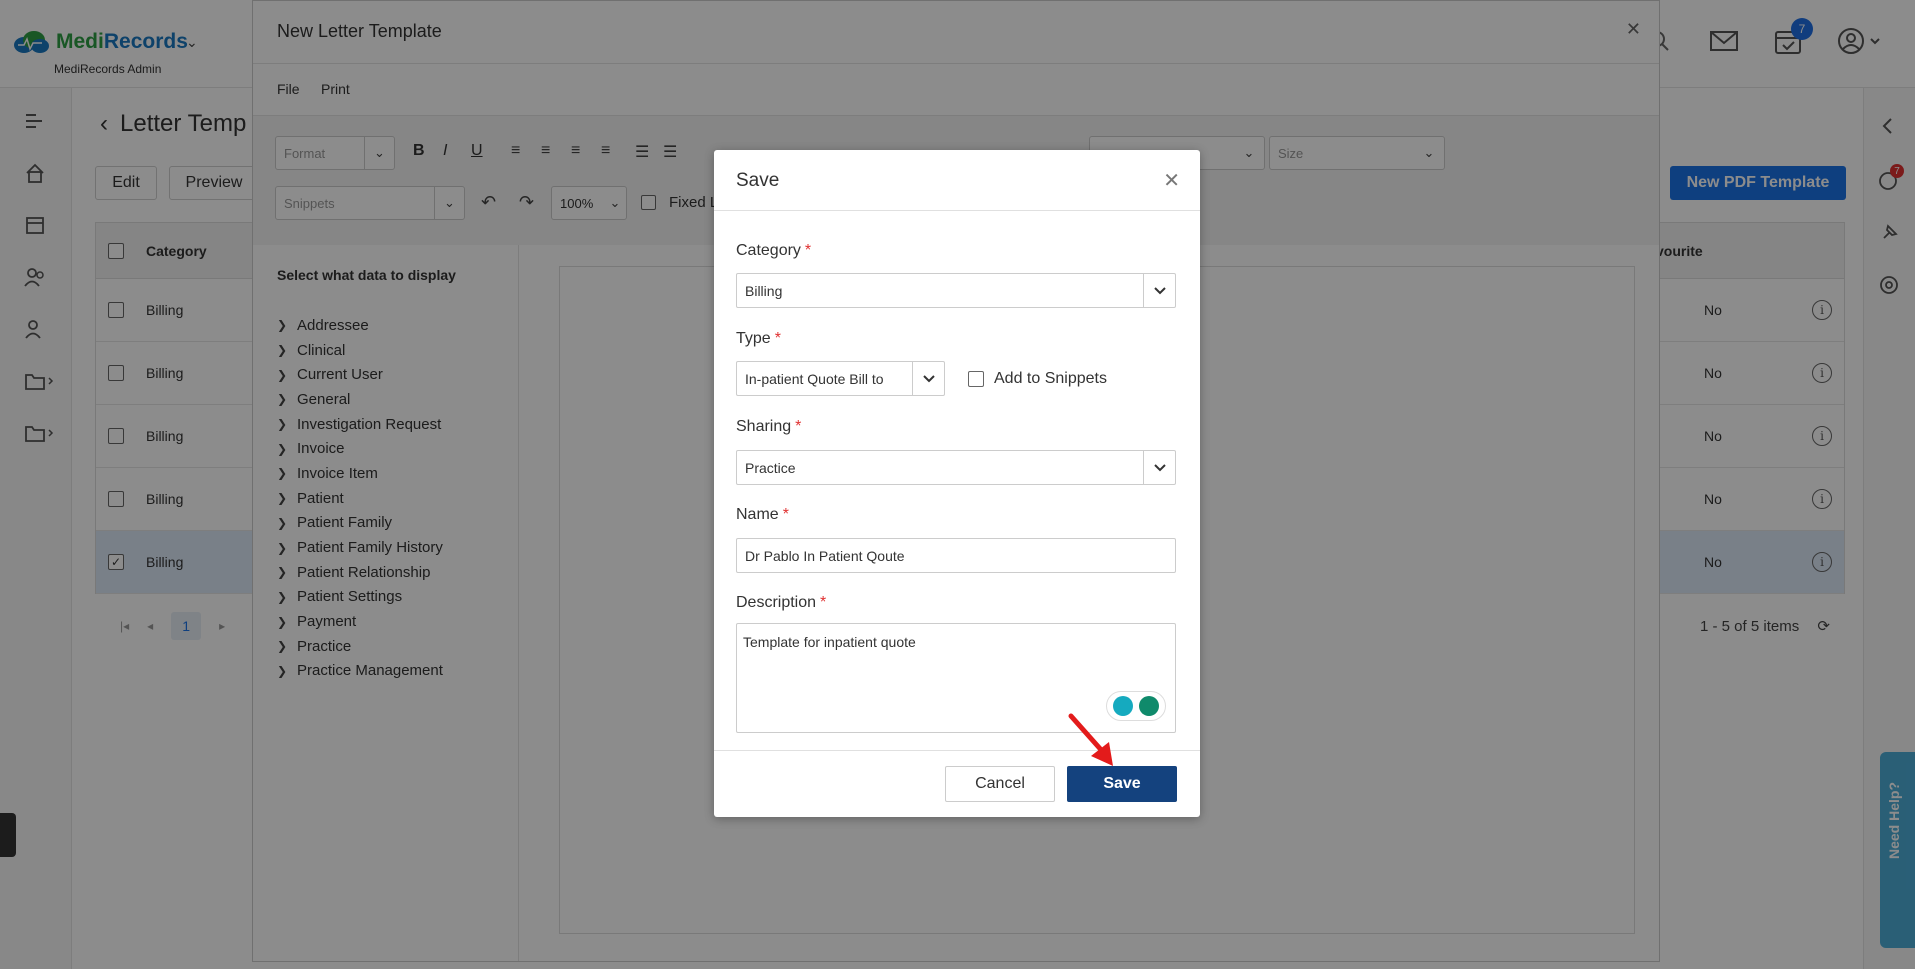 The width and height of the screenshot is (1915, 969). Describe the element at coordinates (1050, 378) in the screenshot. I see `add-to-snippets-label: Add to Snippets` at that location.